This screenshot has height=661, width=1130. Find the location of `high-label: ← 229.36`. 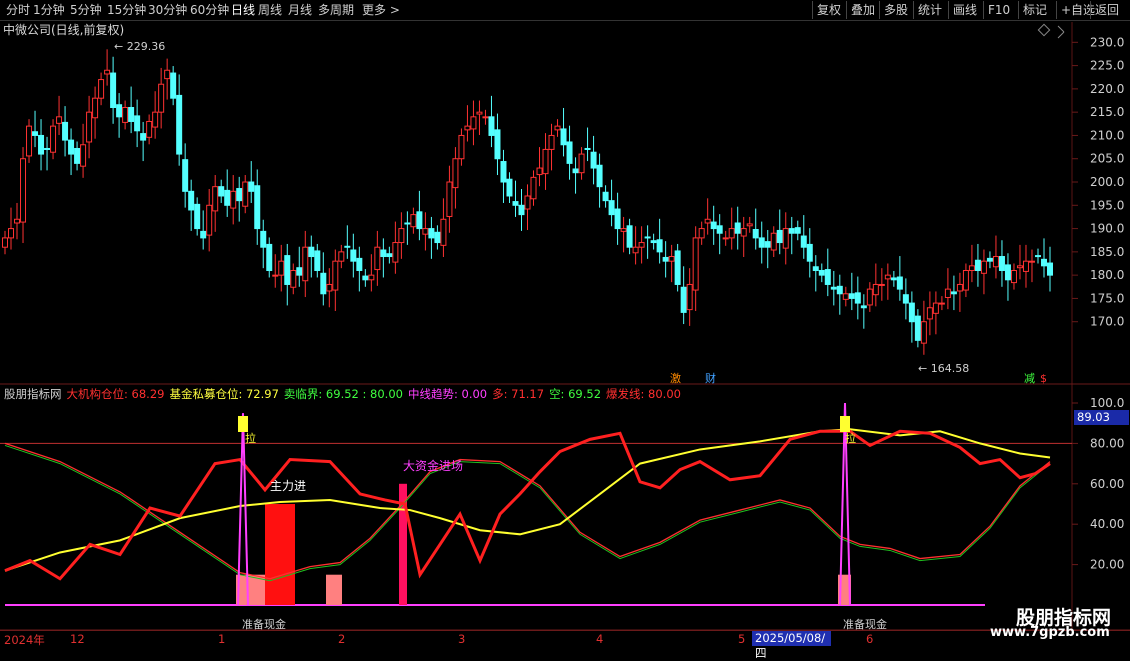

high-label: ← 229.36 is located at coordinates (139, 46).